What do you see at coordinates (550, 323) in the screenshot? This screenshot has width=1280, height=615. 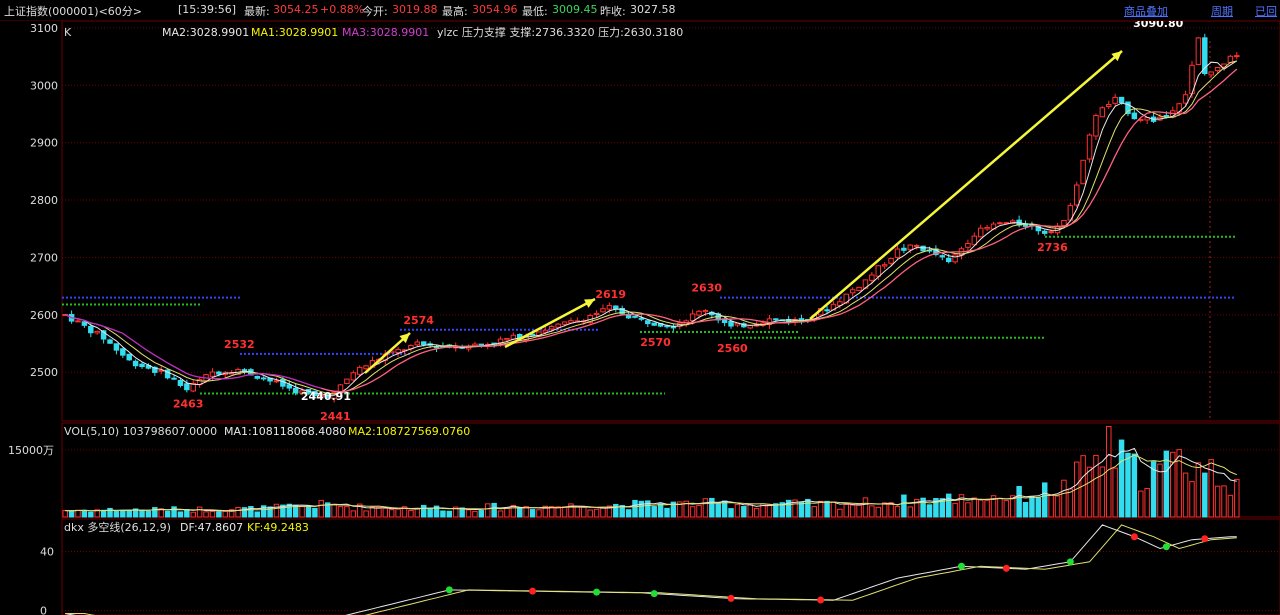 I see `arrow-shaft` at bounding box center [550, 323].